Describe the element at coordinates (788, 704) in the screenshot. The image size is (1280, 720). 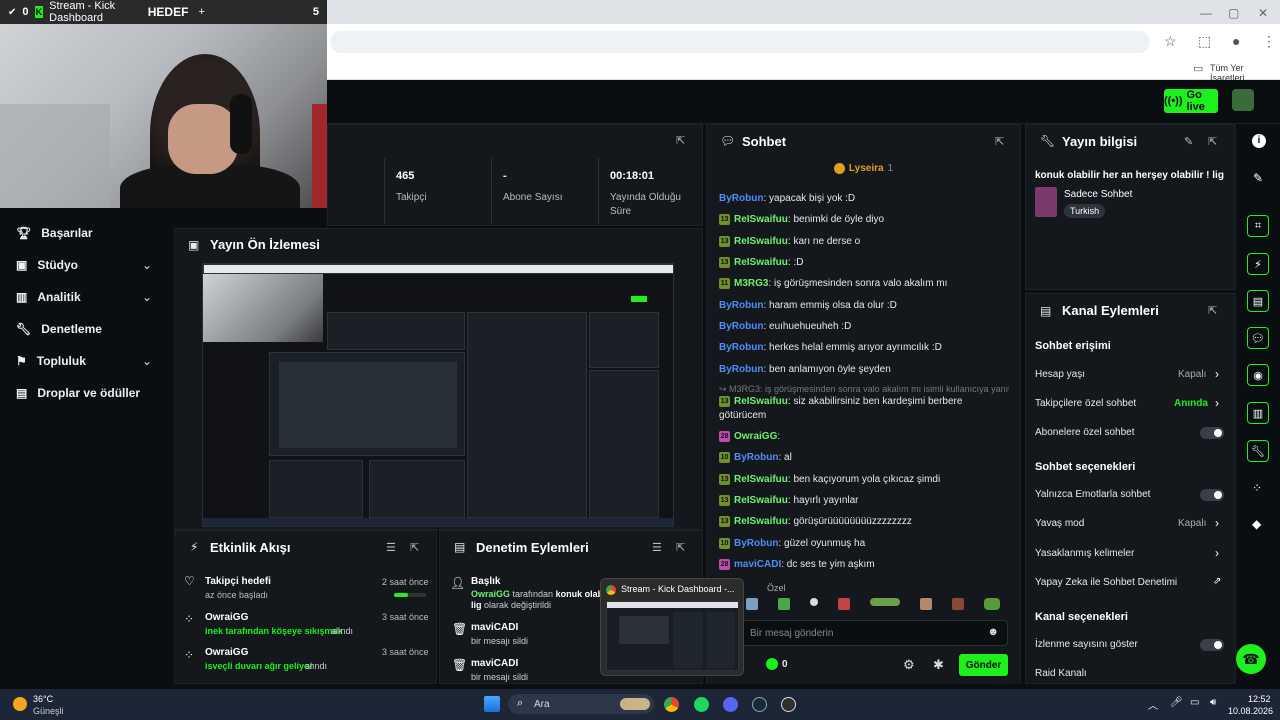
I see `obs-icon` at that location.